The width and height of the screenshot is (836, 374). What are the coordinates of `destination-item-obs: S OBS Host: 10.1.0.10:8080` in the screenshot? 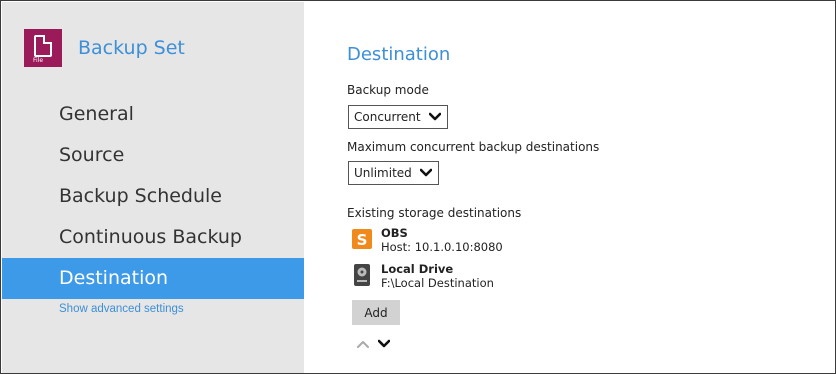 It's located at (427, 240).